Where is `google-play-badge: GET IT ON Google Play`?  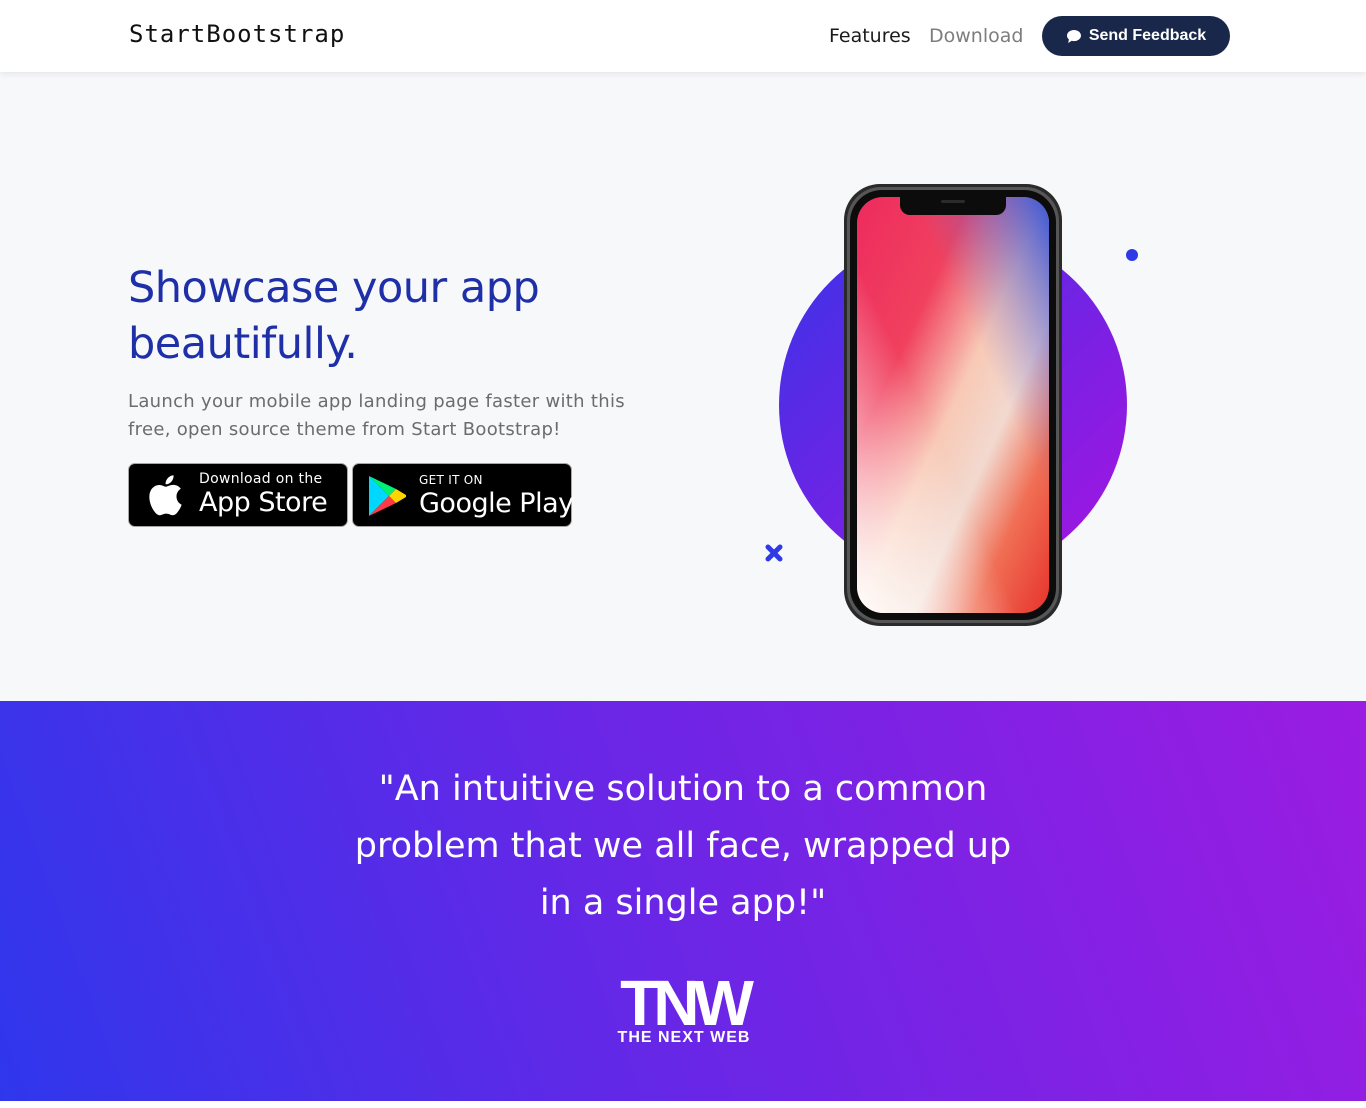 google-play-badge: GET IT ON Google Play is located at coordinates (463, 495).